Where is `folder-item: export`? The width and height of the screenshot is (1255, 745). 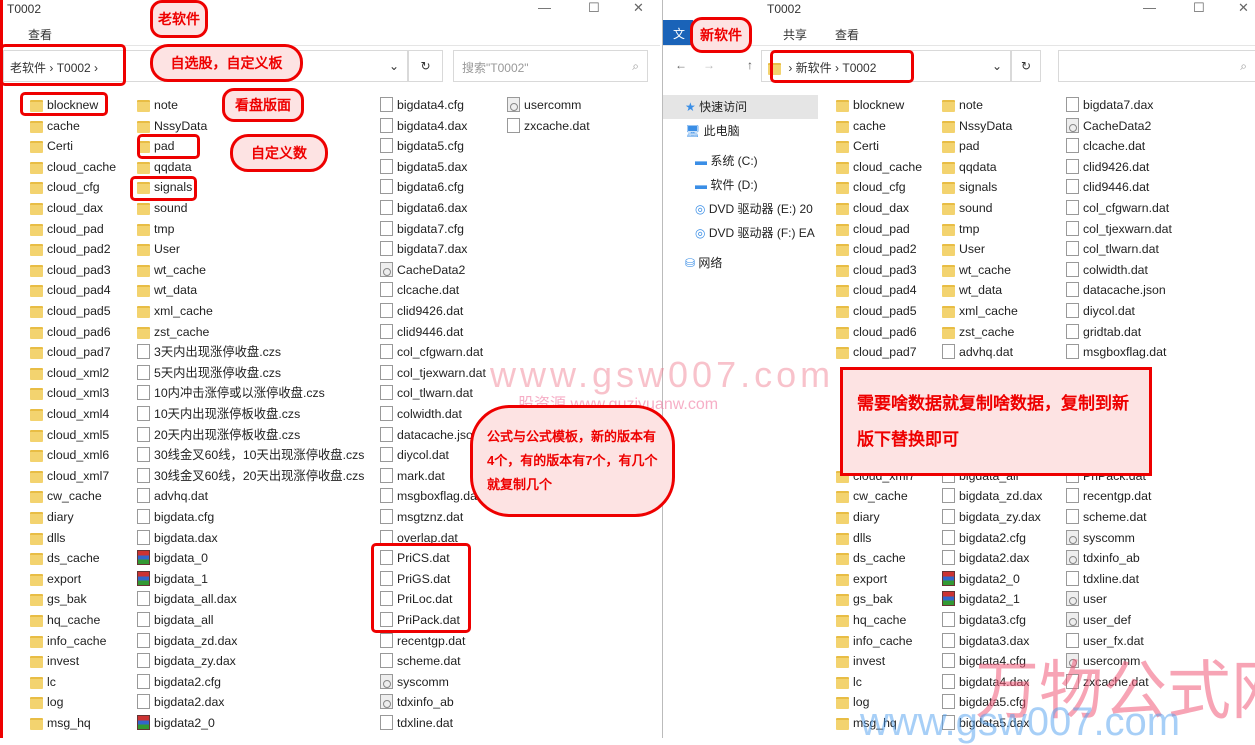 folder-item: export is located at coordinates (55, 579).